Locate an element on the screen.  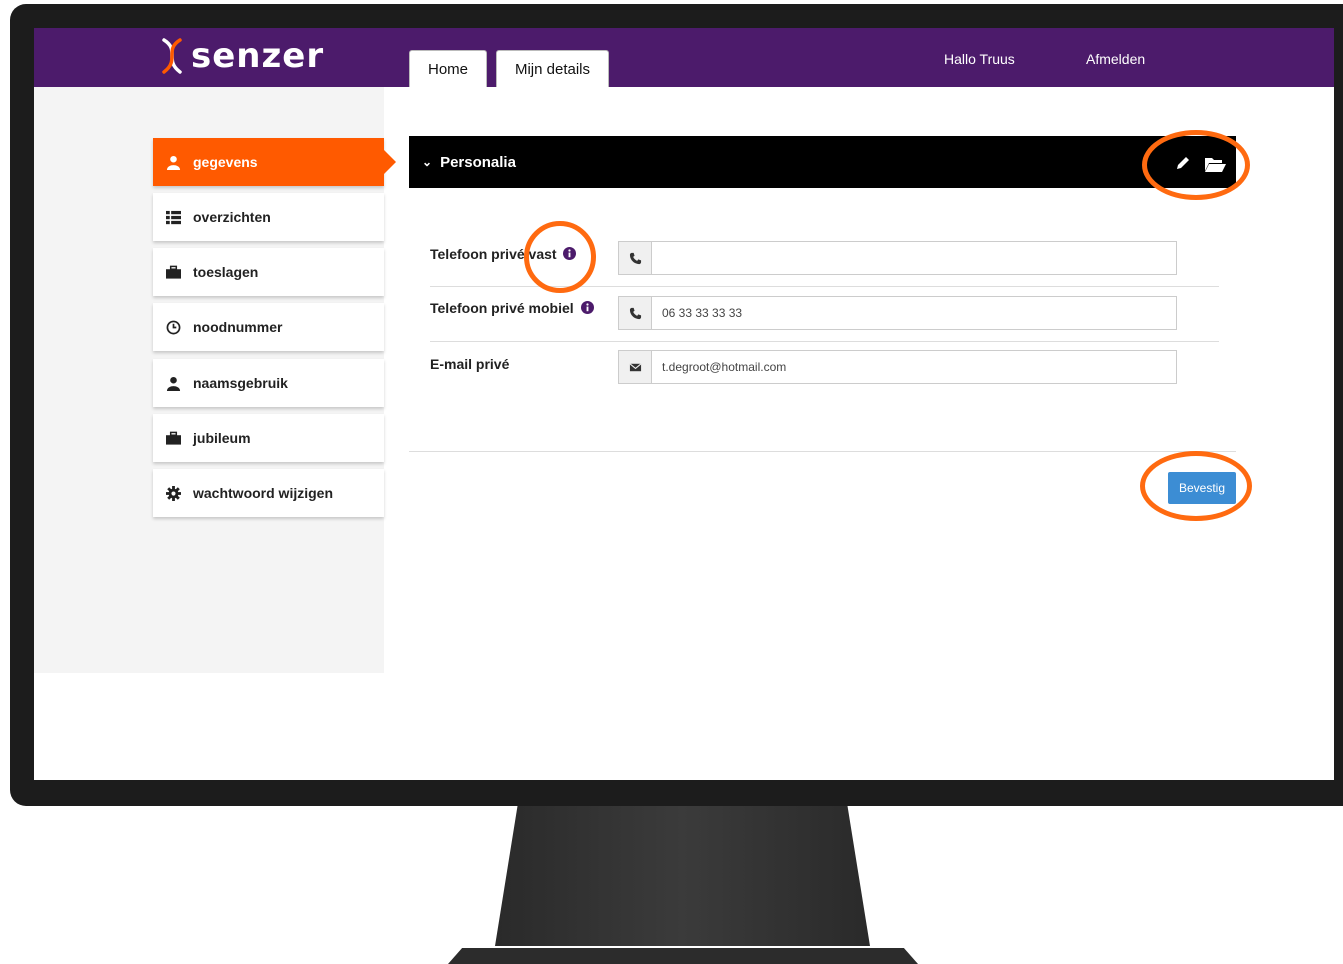
sidebar-item-label: toeslagen is located at coordinates (226, 272).